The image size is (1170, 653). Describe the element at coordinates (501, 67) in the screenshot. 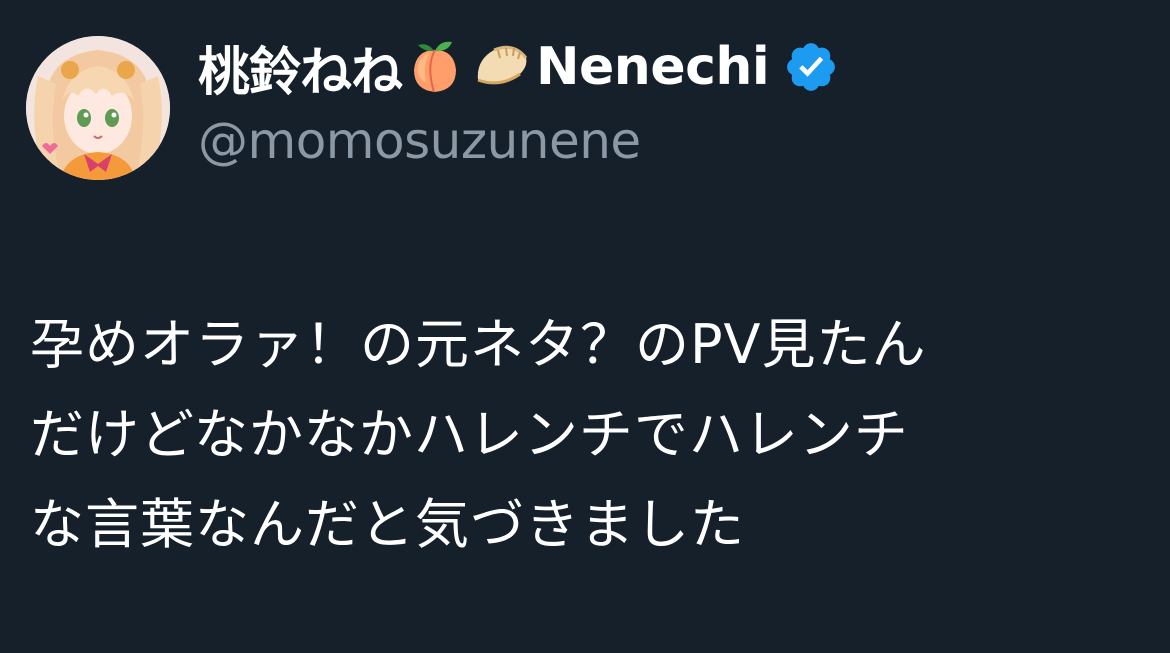

I see `dumpling-emoji-icon` at that location.